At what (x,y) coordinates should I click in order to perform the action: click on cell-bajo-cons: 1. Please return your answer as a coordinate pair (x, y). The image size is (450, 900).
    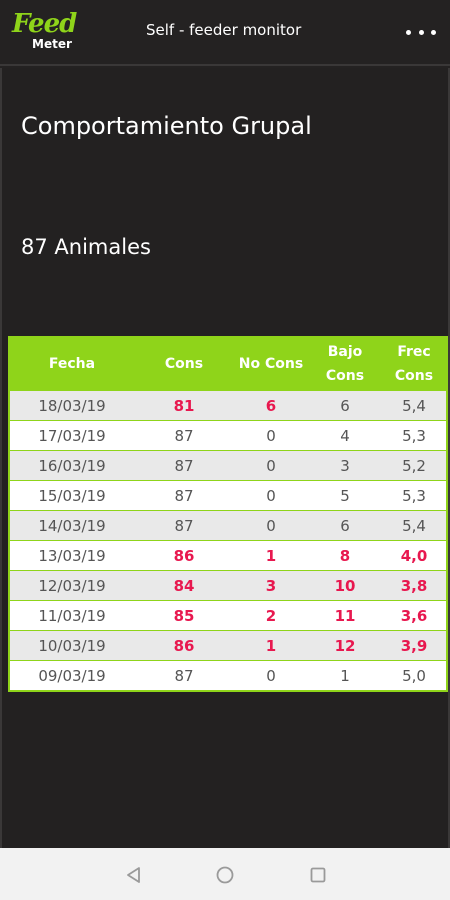
    Looking at the image, I should click on (345, 675).